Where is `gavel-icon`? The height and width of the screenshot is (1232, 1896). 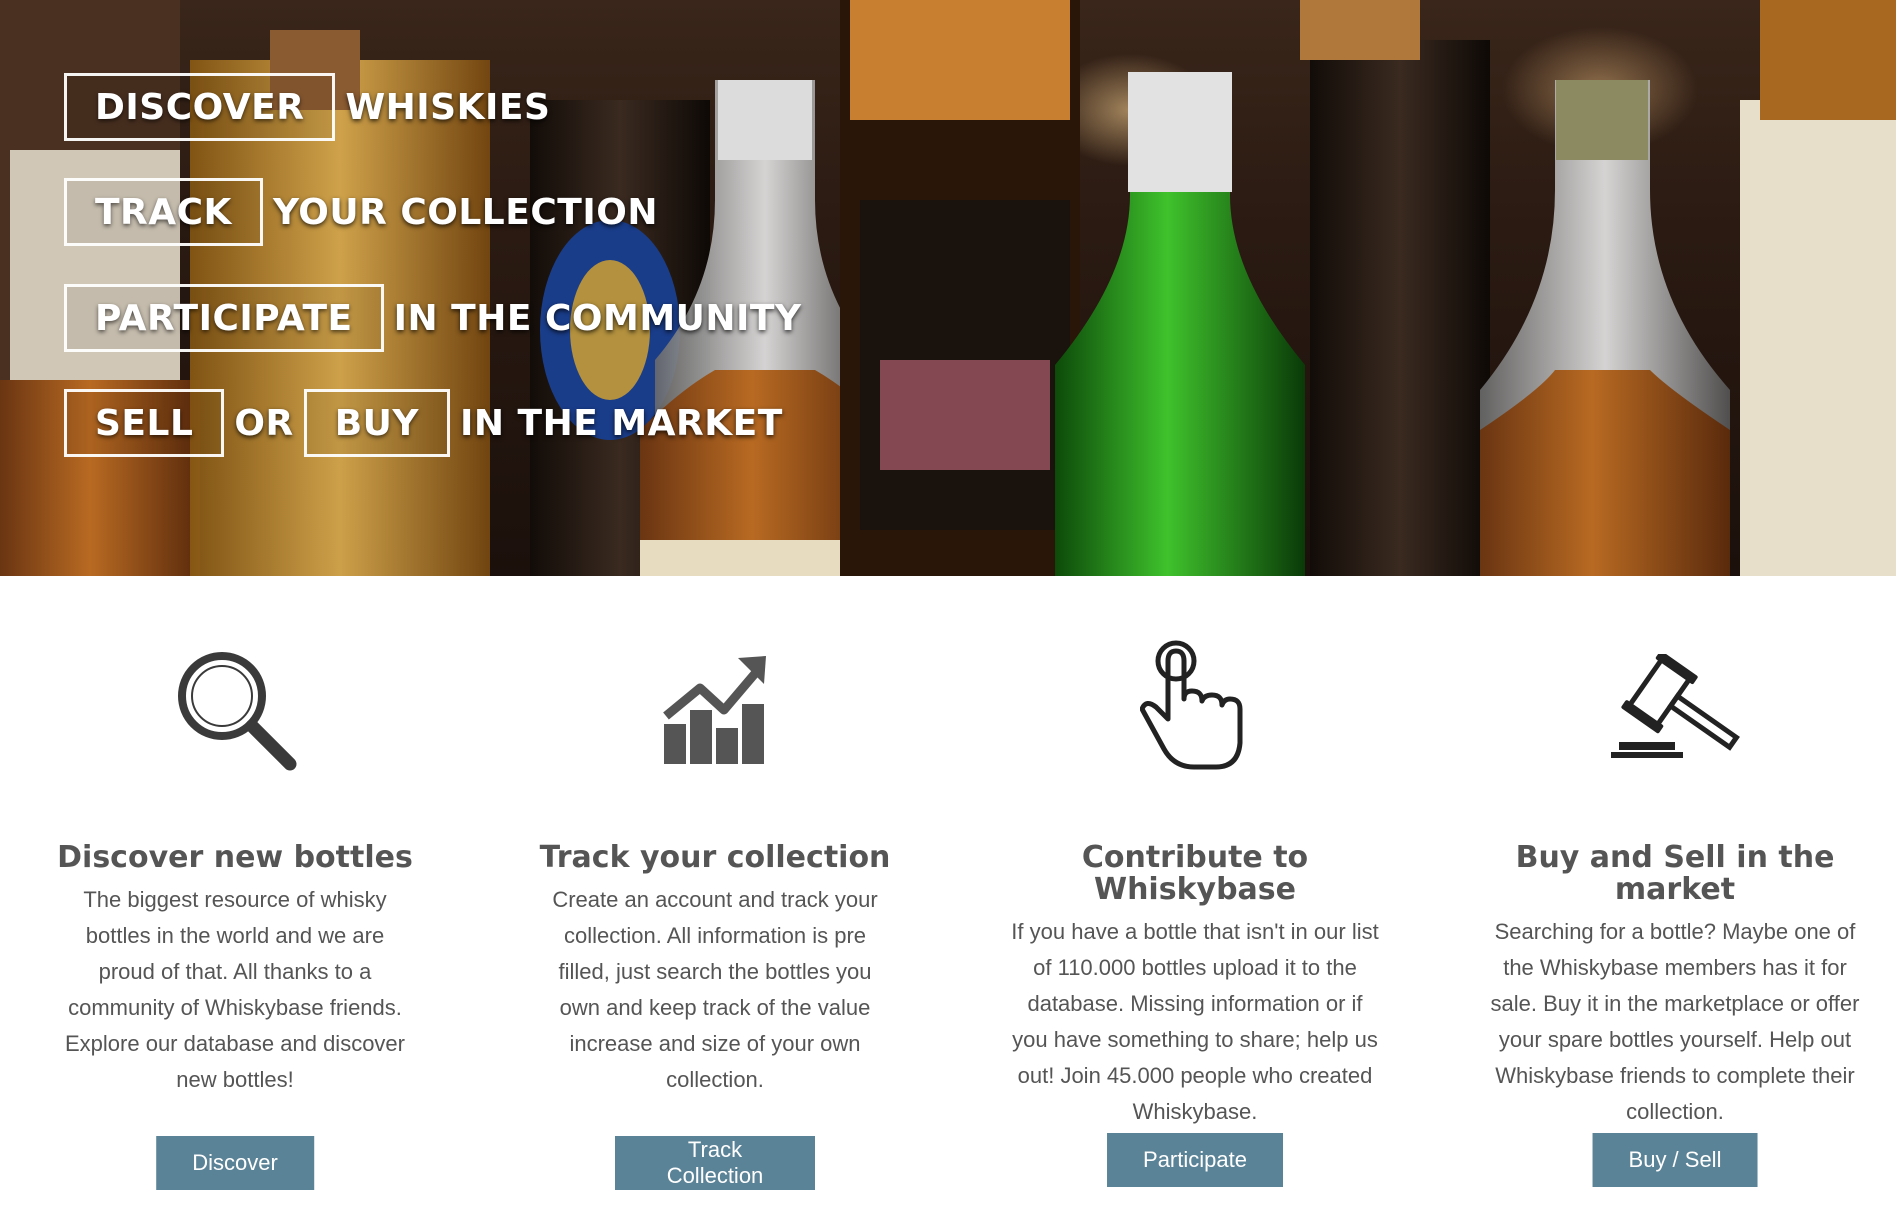 gavel-icon is located at coordinates (1675, 709).